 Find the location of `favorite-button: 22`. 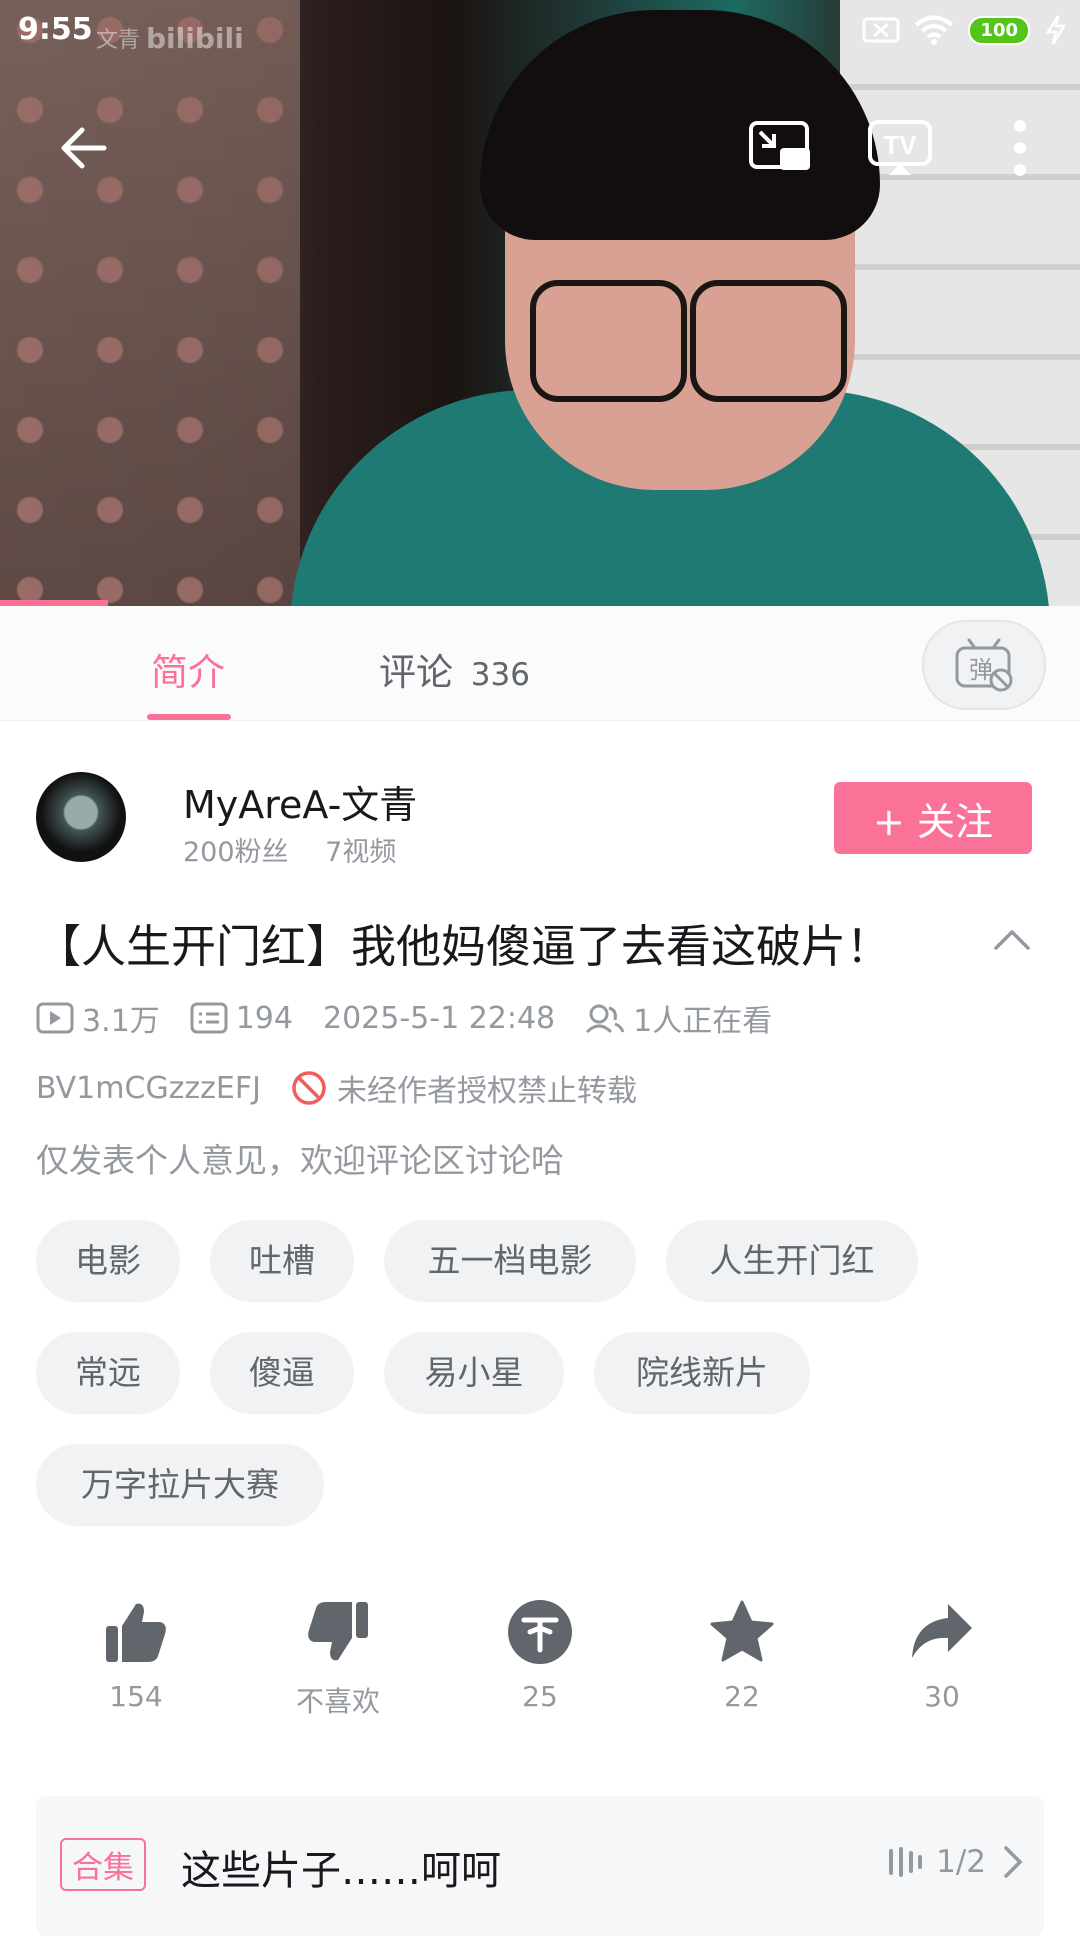

favorite-button: 22 is located at coordinates (742, 1655).